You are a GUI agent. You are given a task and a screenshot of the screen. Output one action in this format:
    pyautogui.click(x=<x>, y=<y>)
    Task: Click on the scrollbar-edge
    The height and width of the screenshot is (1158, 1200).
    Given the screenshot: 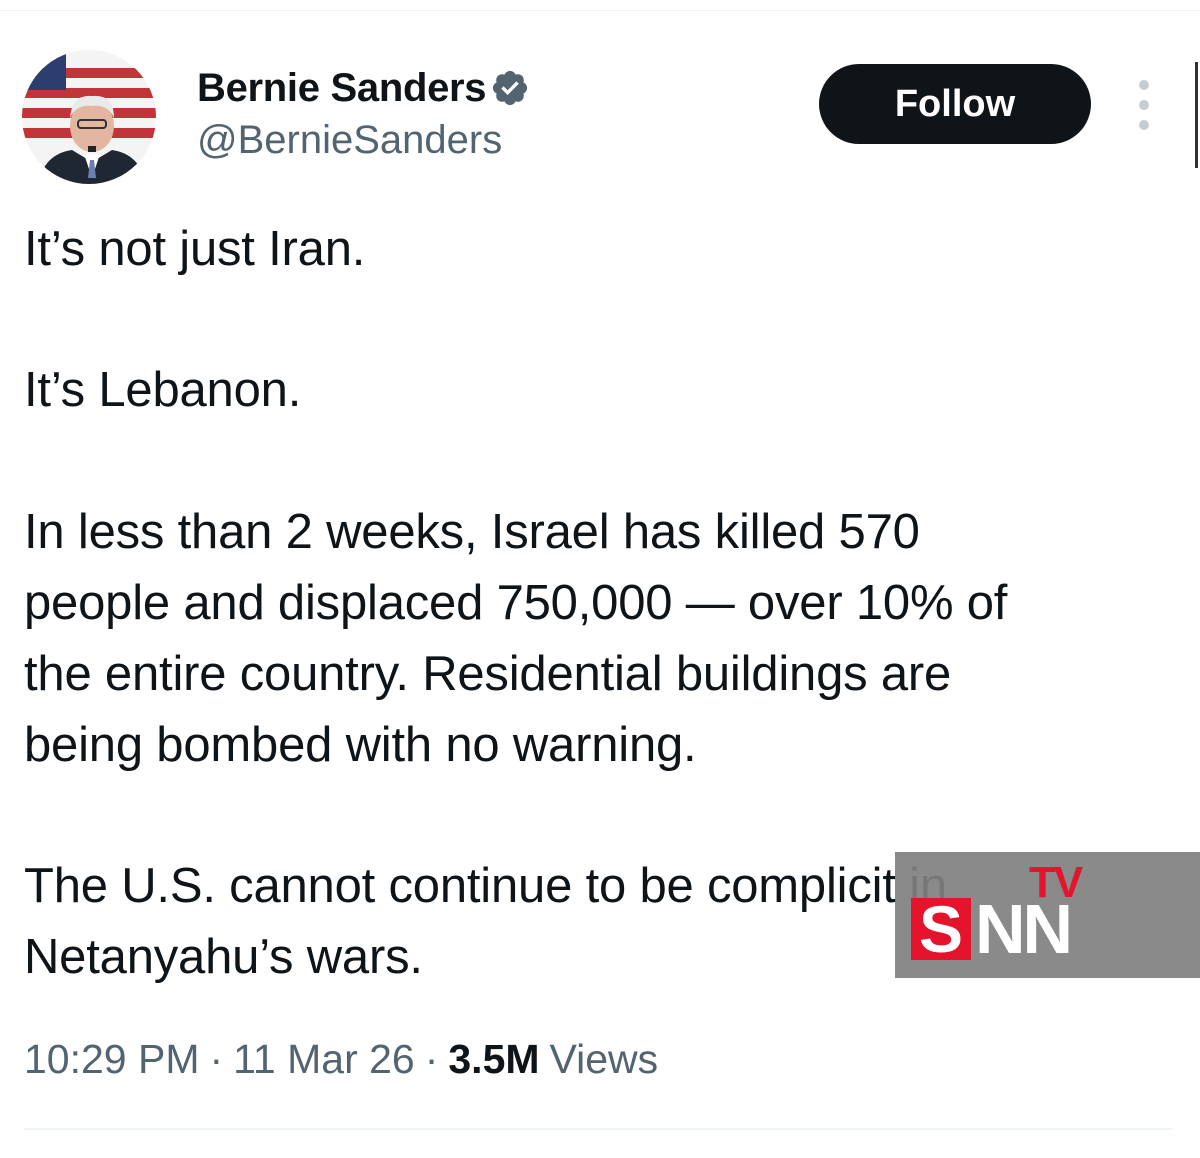 What is the action you would take?
    pyautogui.click(x=1196, y=115)
    